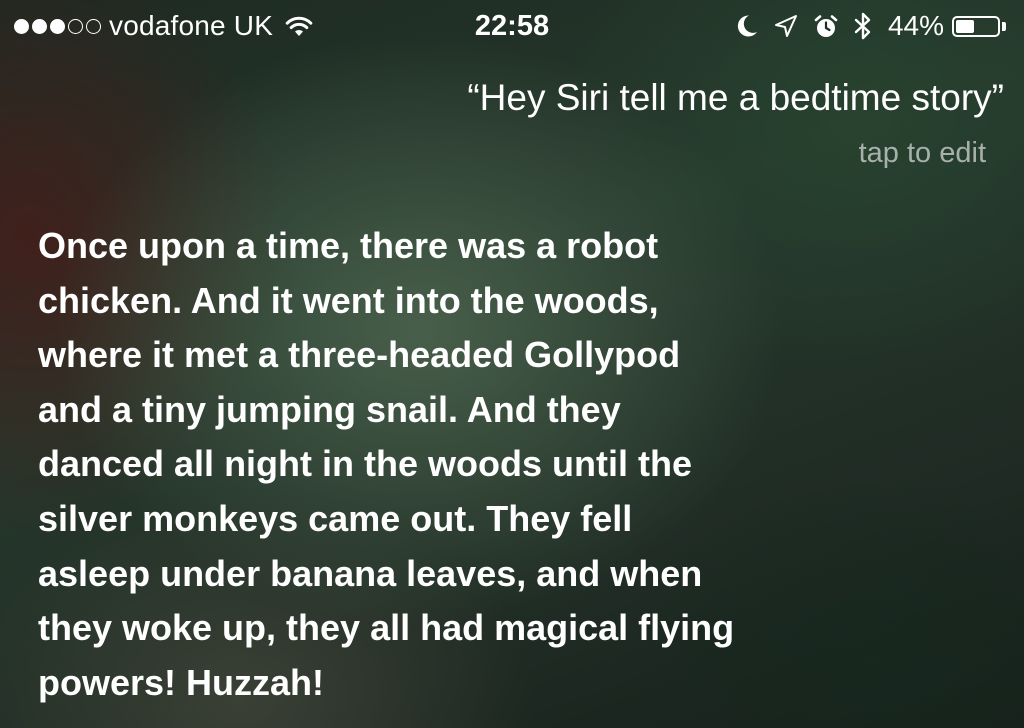 The image size is (1024, 728). What do you see at coordinates (747, 26) in the screenshot?
I see `moon-icon` at bounding box center [747, 26].